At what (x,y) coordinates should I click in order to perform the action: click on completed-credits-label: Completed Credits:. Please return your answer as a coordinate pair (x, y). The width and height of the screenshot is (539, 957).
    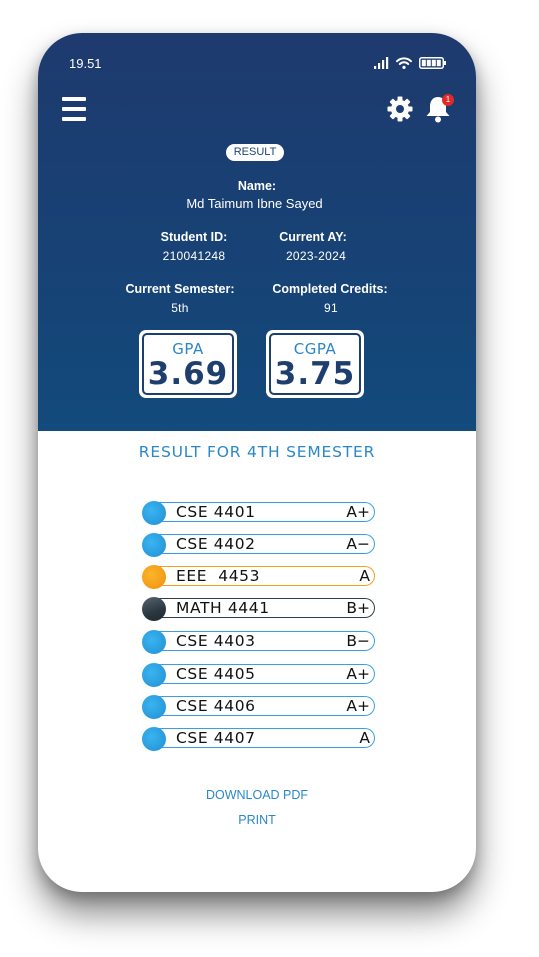
    Looking at the image, I should click on (330, 289).